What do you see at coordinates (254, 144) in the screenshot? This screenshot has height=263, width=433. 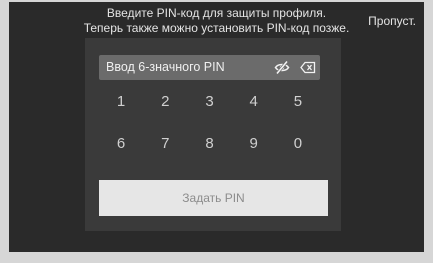 I see `key-9: 9` at bounding box center [254, 144].